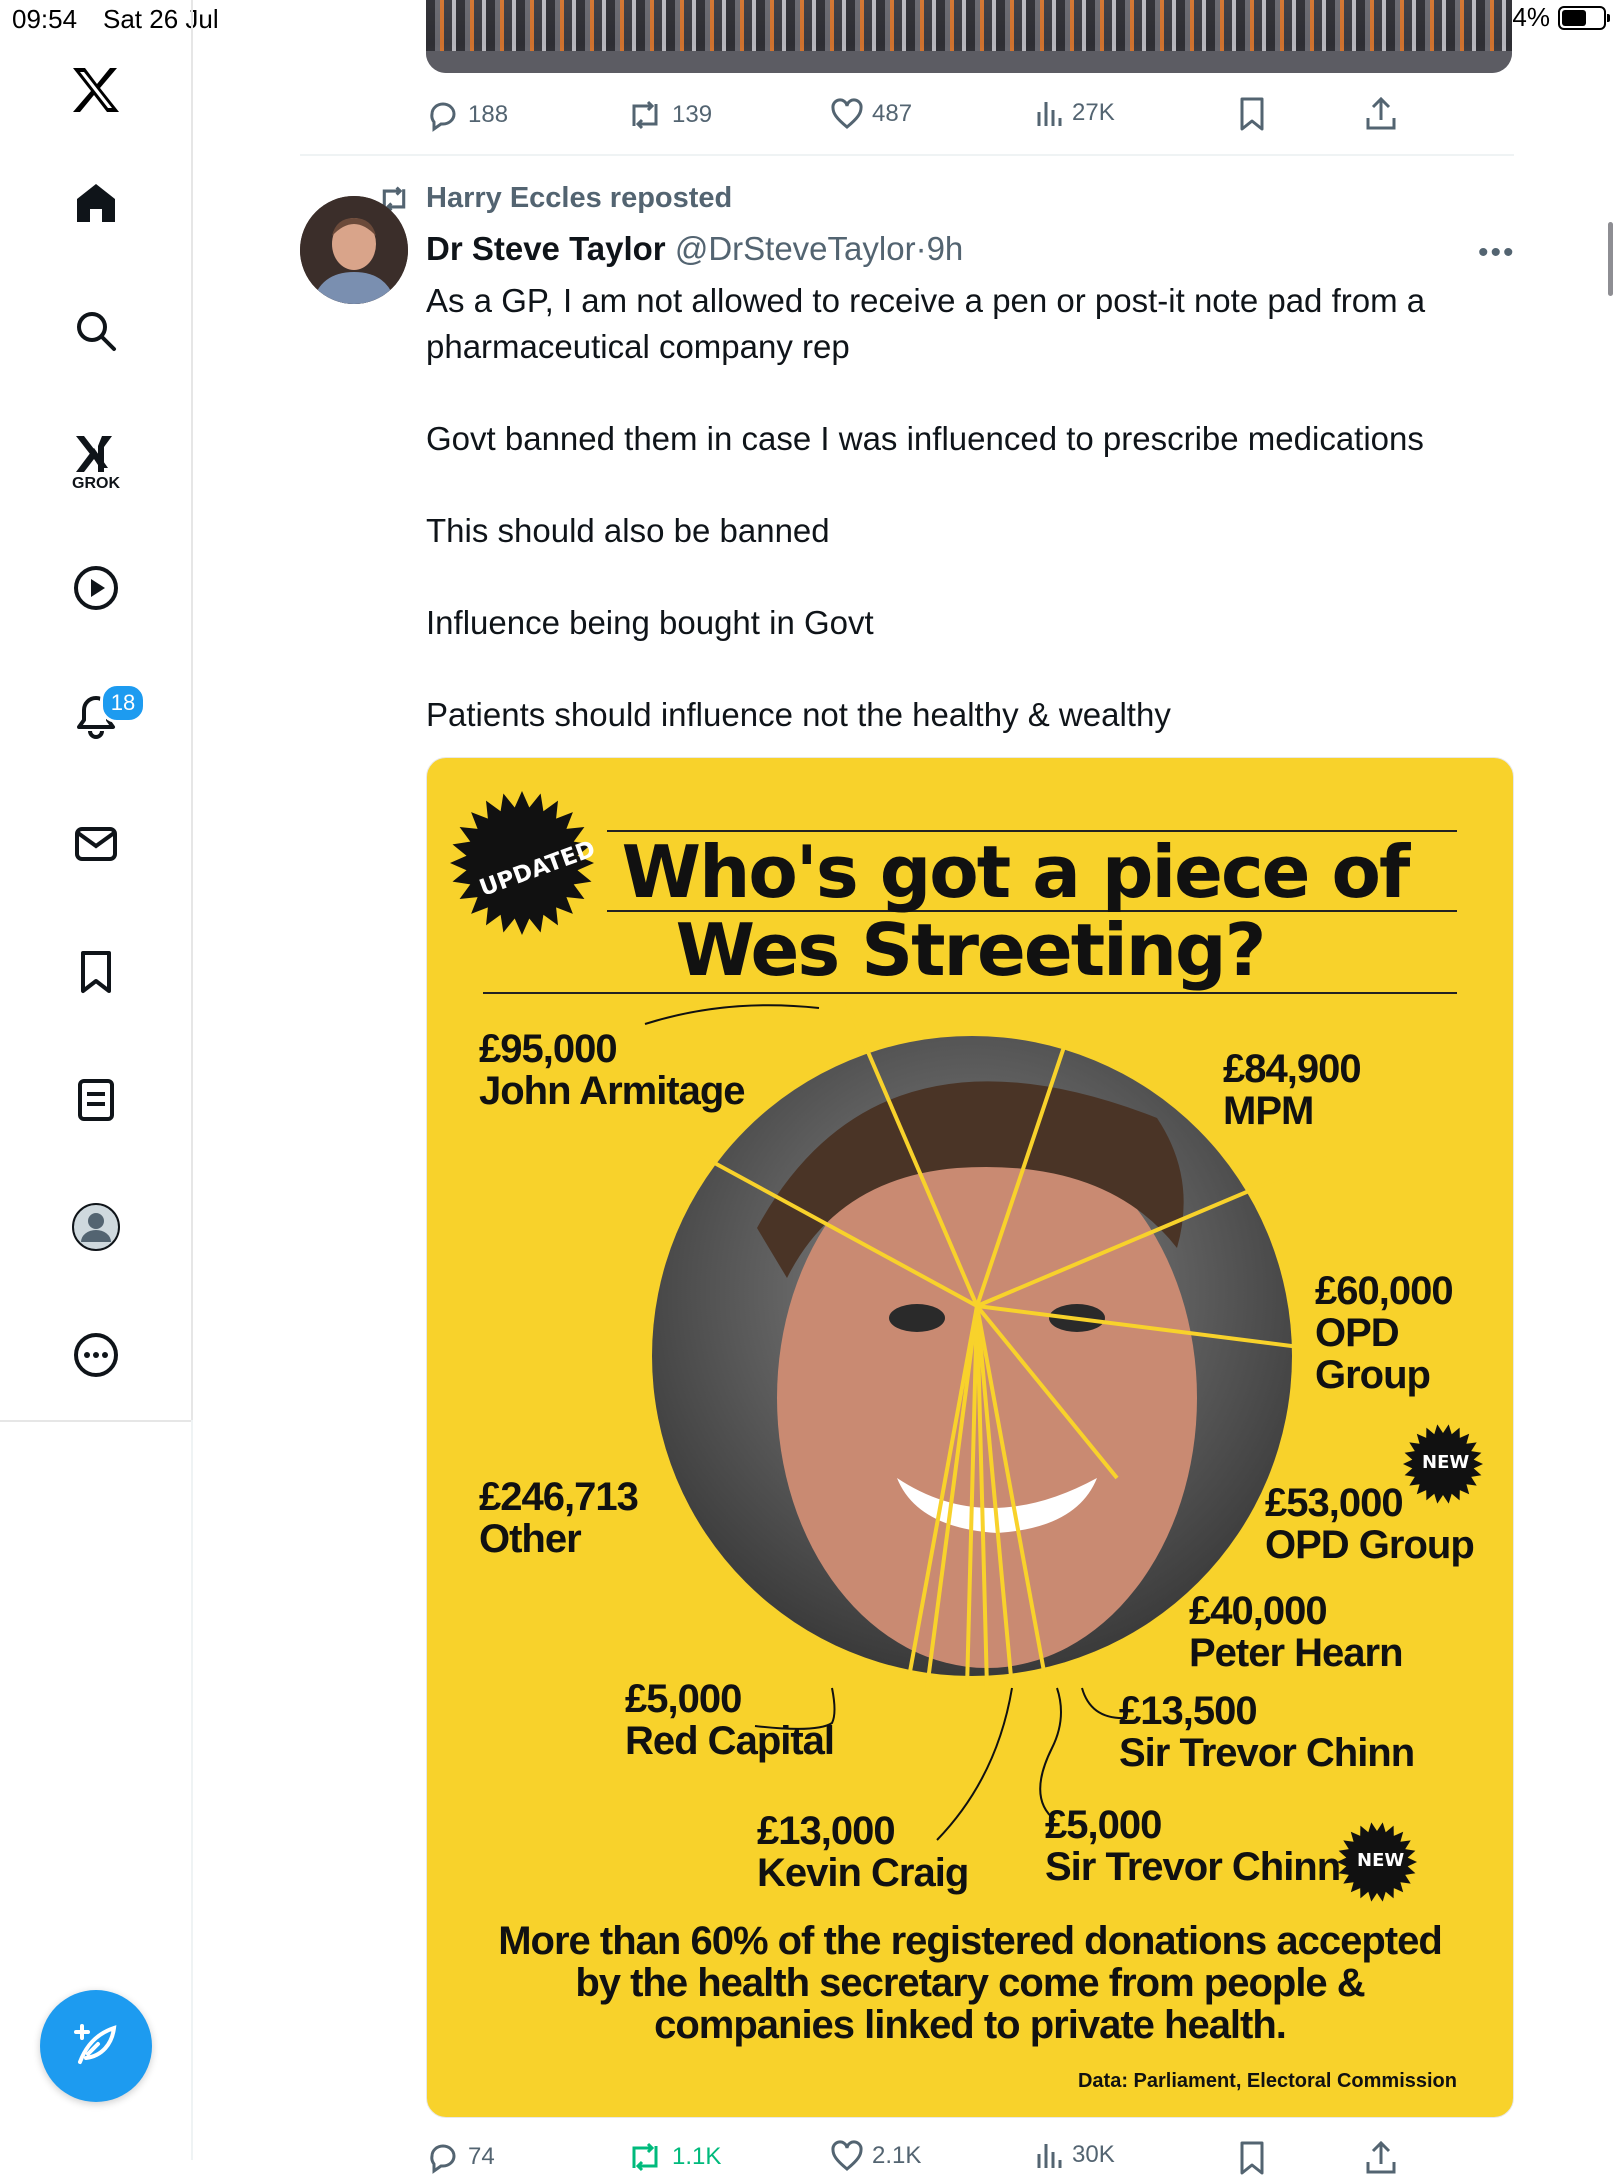 Image resolution: width=1620 pixels, height=2181 pixels. What do you see at coordinates (628, 530) in the screenshot?
I see `tweet-paragraph: This should also be banned` at bounding box center [628, 530].